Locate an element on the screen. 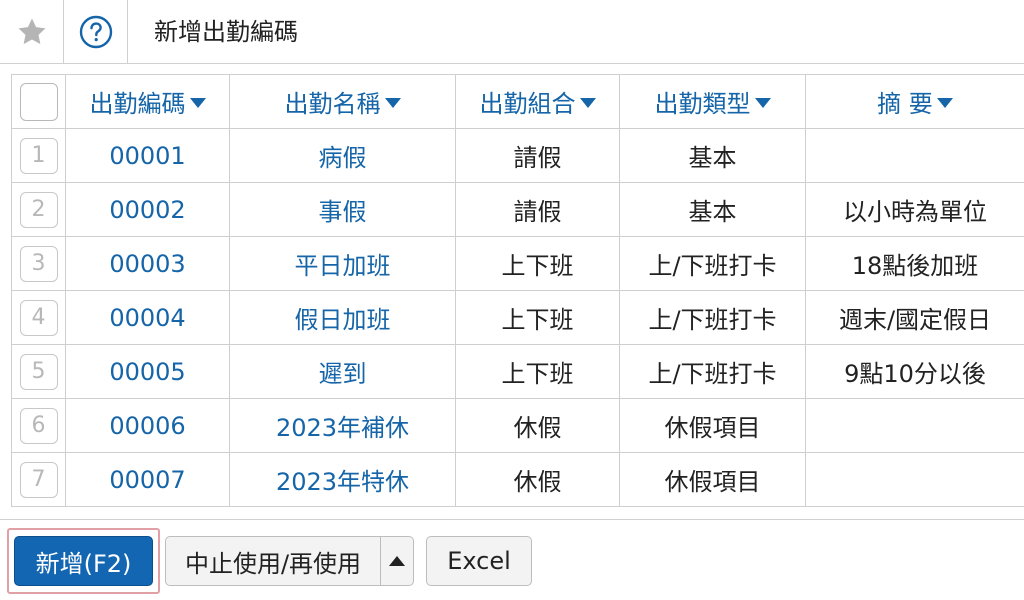  row-select-cell: 4 is located at coordinates (38, 317).